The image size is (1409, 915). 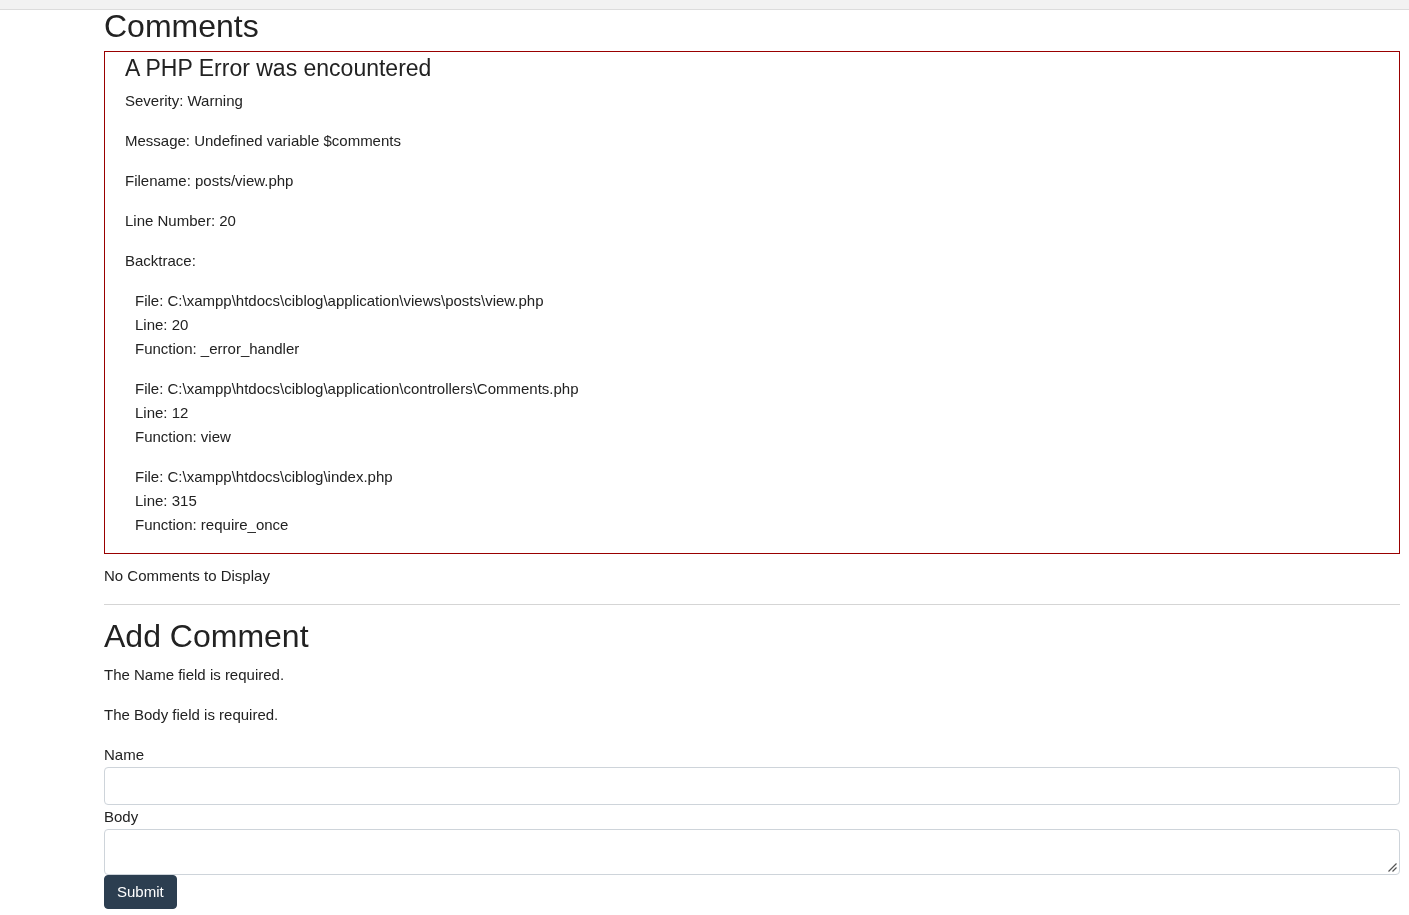 I want to click on validation-error: The Body field is required., so click(x=192, y=715).